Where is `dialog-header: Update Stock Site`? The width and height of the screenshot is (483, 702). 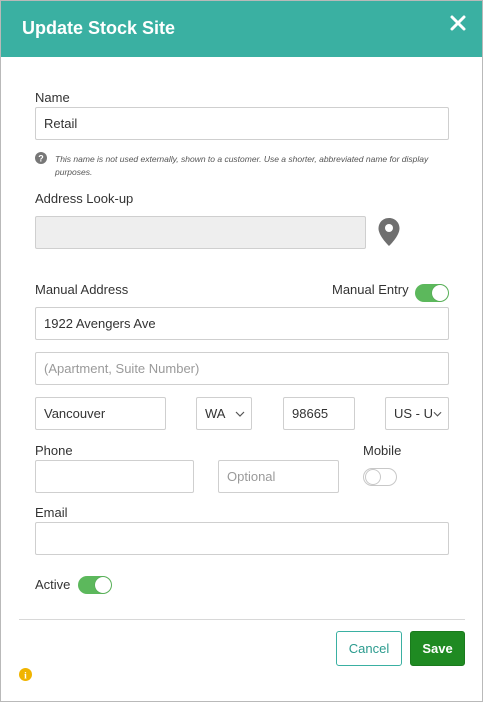 dialog-header: Update Stock Site is located at coordinates (241, 29).